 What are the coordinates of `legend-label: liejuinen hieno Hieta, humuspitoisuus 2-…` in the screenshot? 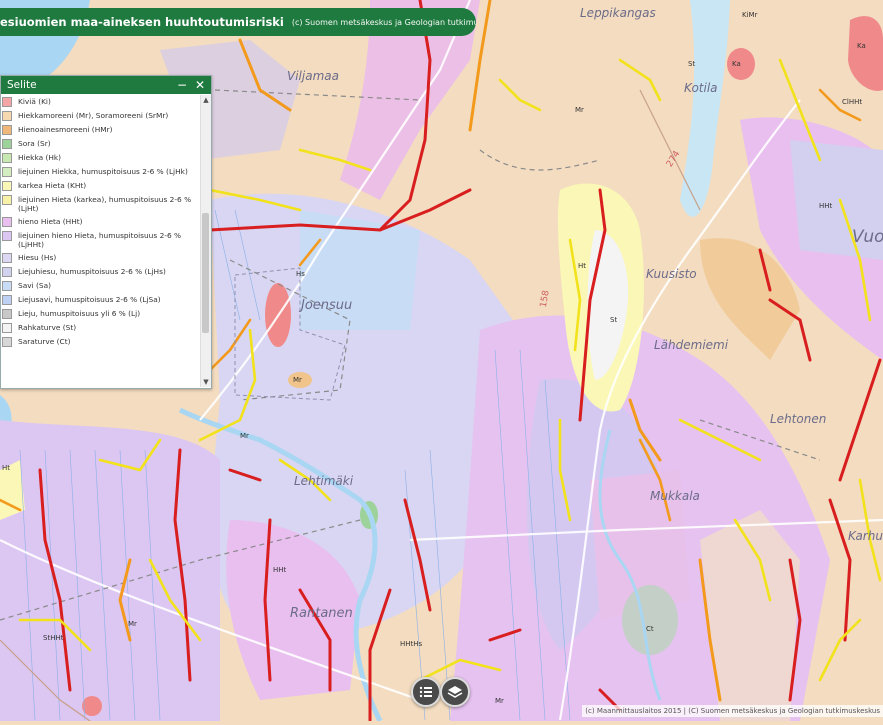 It's located at (100, 240).